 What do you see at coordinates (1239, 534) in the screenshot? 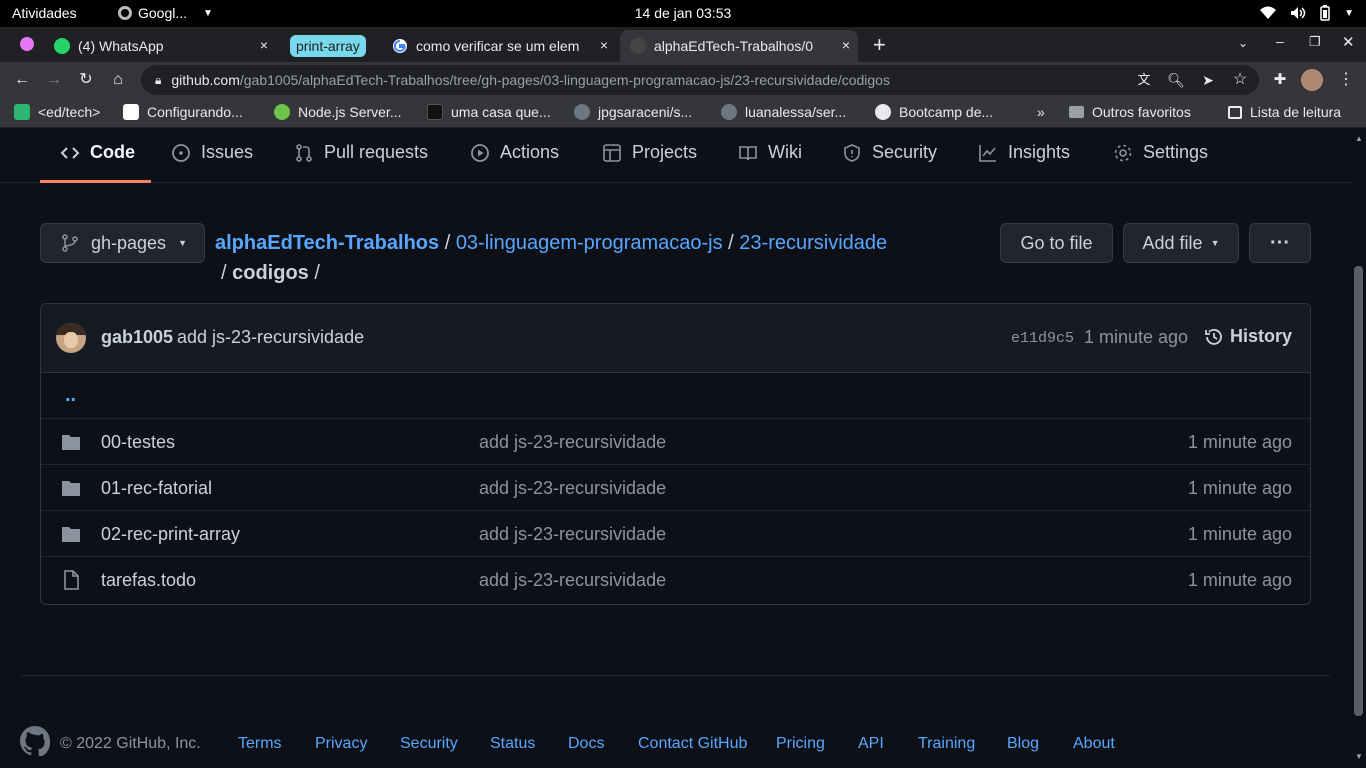
I see `file-age: 1 minute ago` at bounding box center [1239, 534].